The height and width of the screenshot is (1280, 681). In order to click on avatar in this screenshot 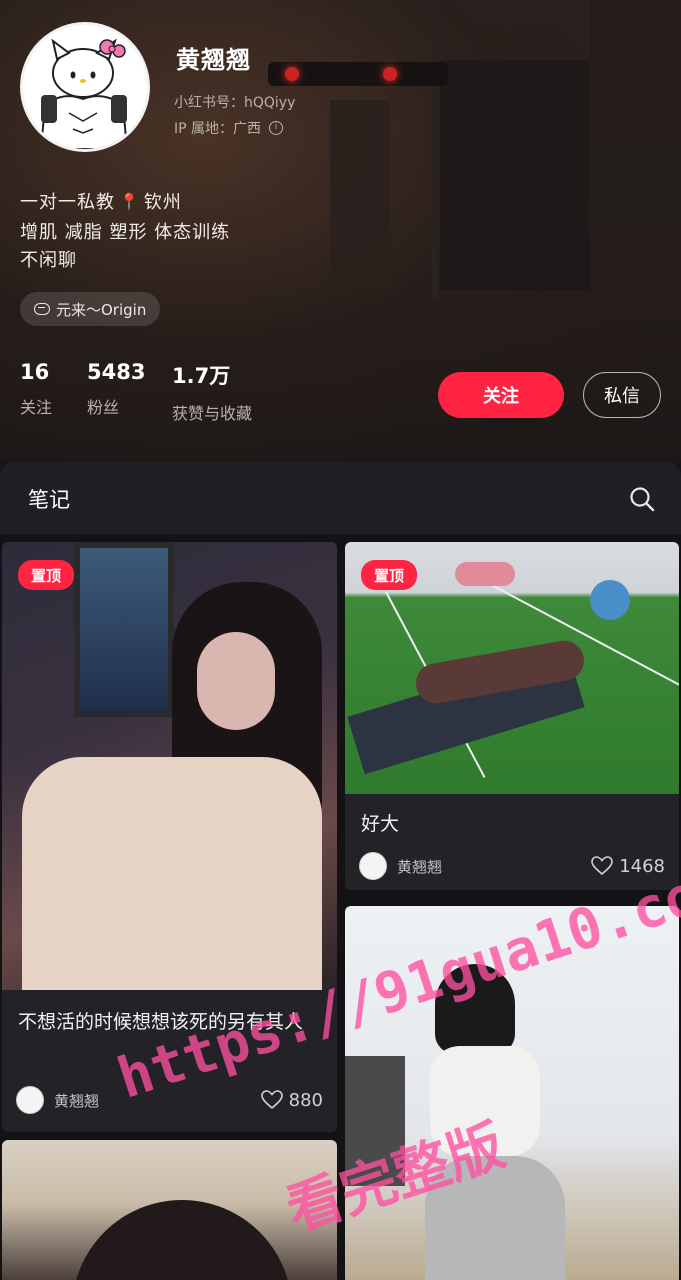, I will do `click(85, 87)`.